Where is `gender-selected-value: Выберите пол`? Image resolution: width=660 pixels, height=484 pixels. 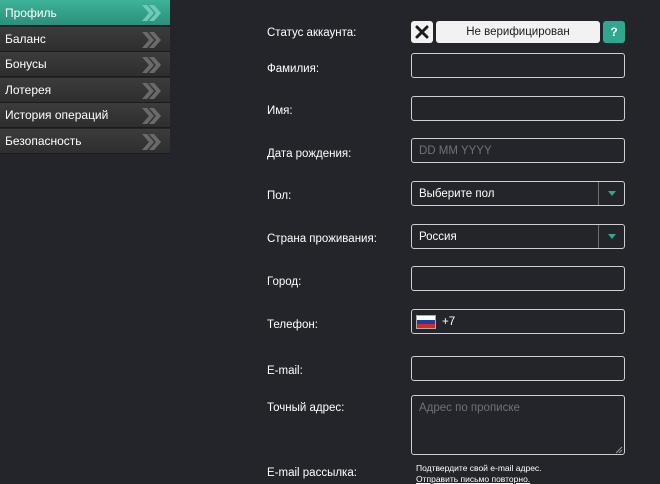
gender-selected-value: Выберите пол is located at coordinates (457, 193).